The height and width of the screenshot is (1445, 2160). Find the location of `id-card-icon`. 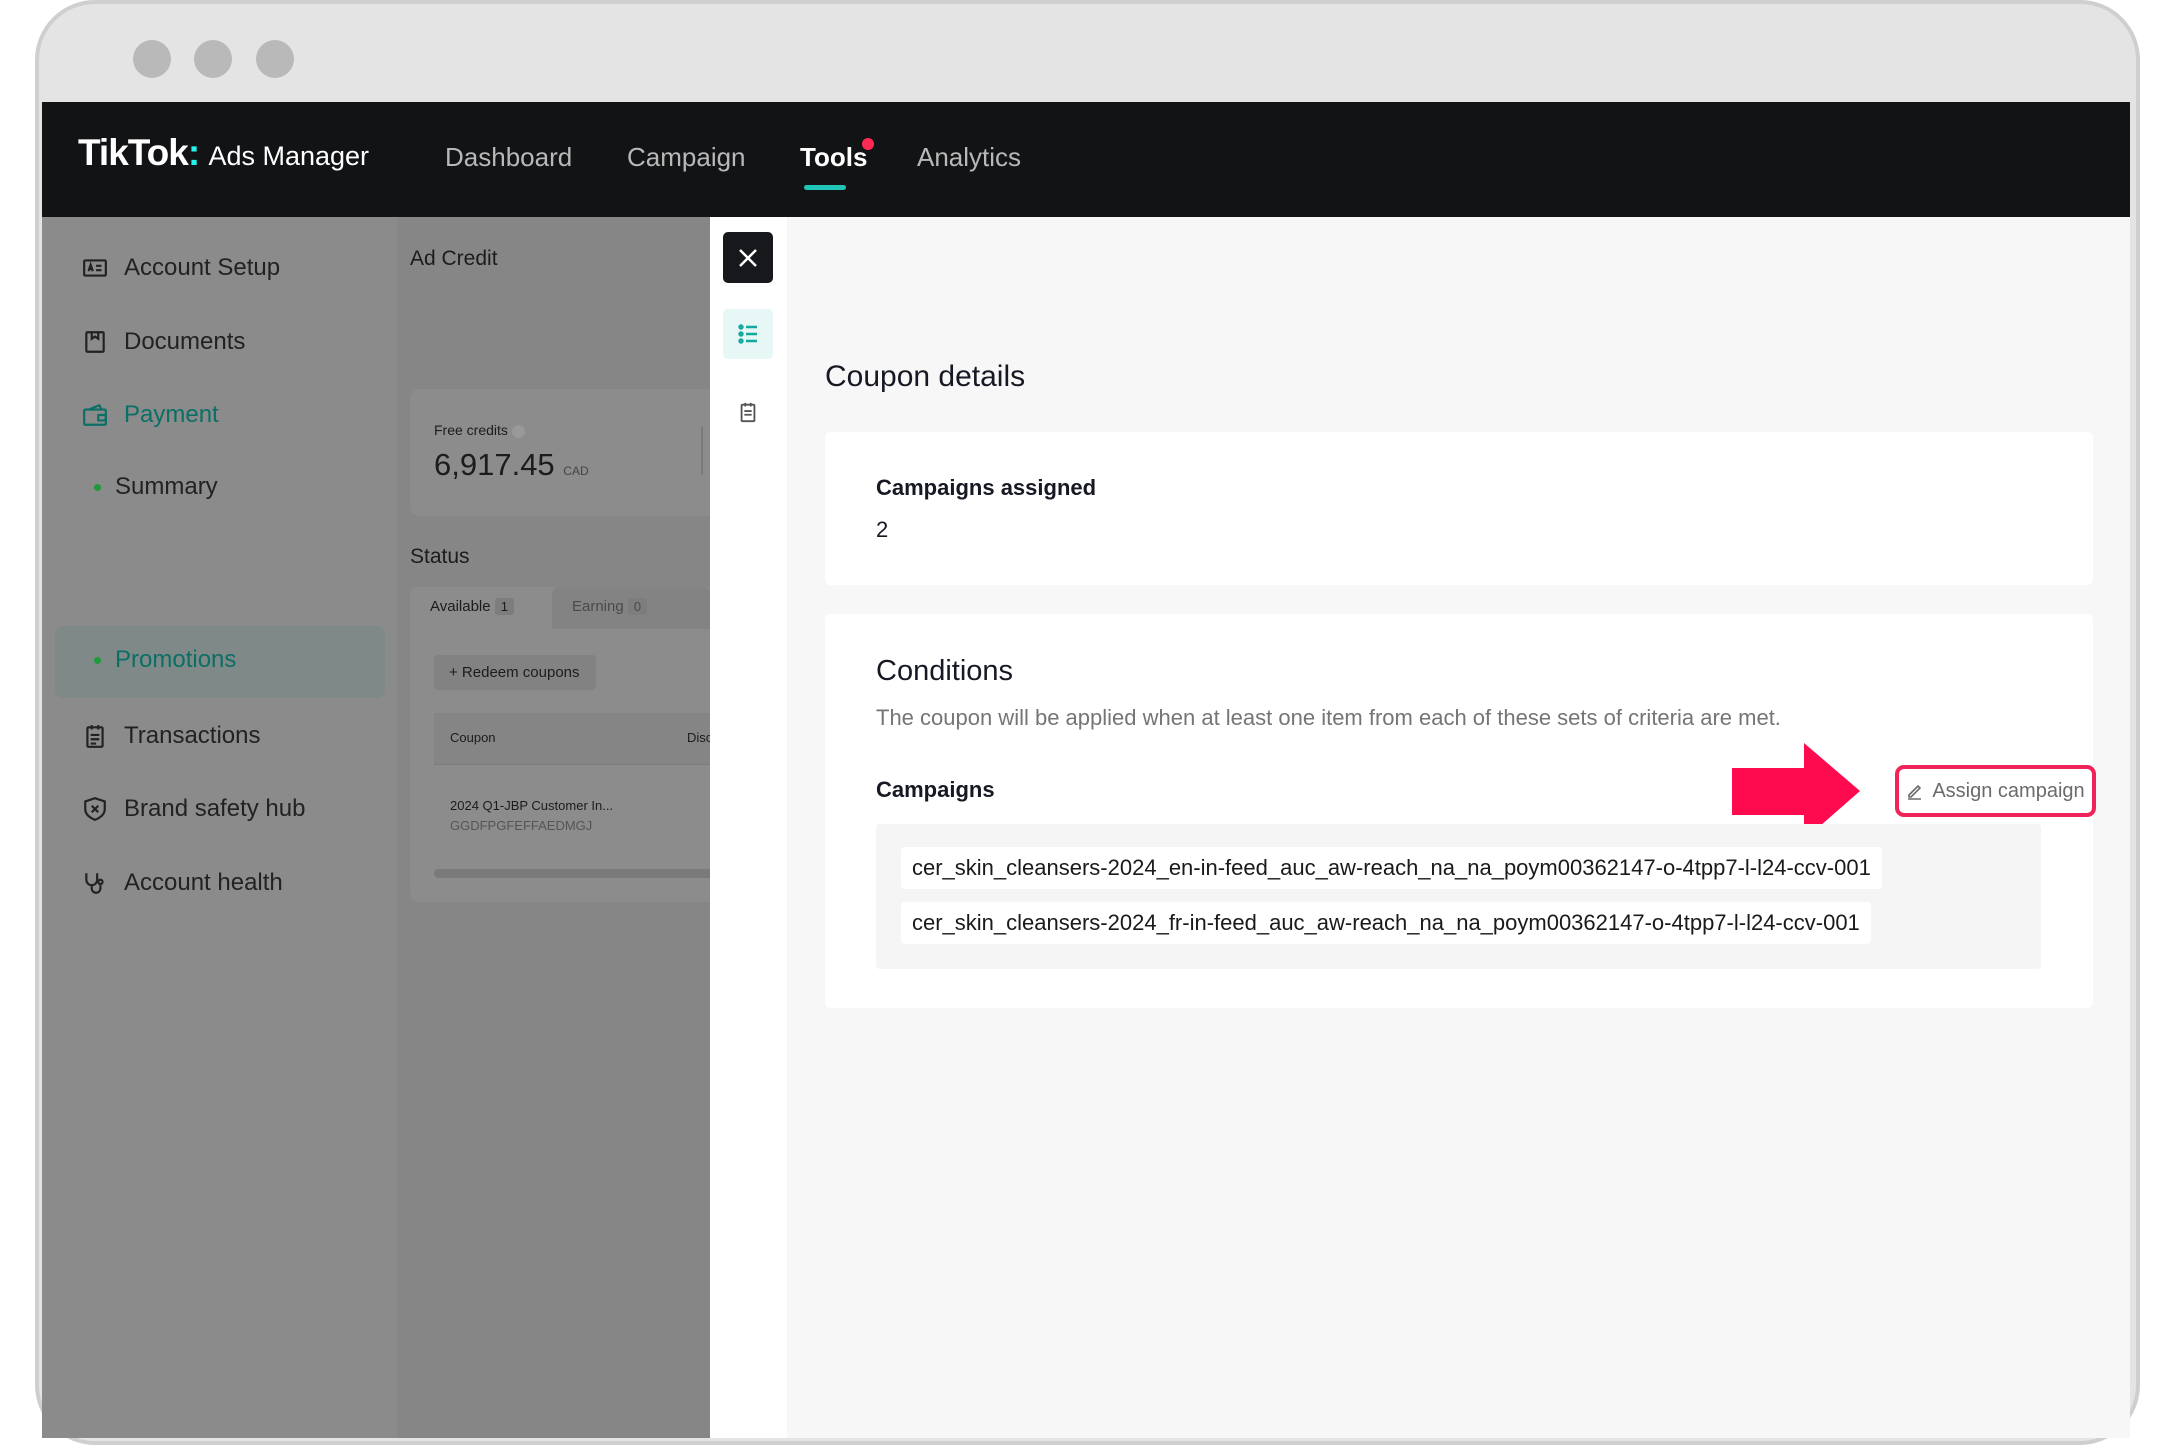

id-card-icon is located at coordinates (95, 268).